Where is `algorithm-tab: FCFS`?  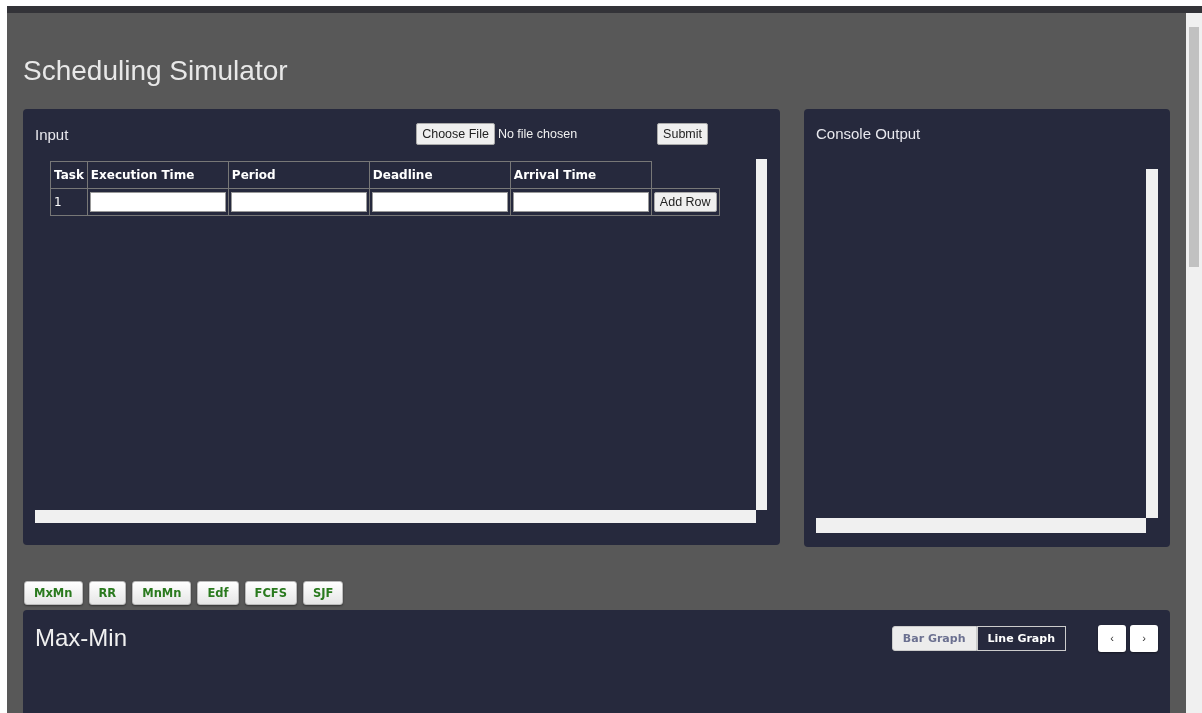 algorithm-tab: FCFS is located at coordinates (270, 593).